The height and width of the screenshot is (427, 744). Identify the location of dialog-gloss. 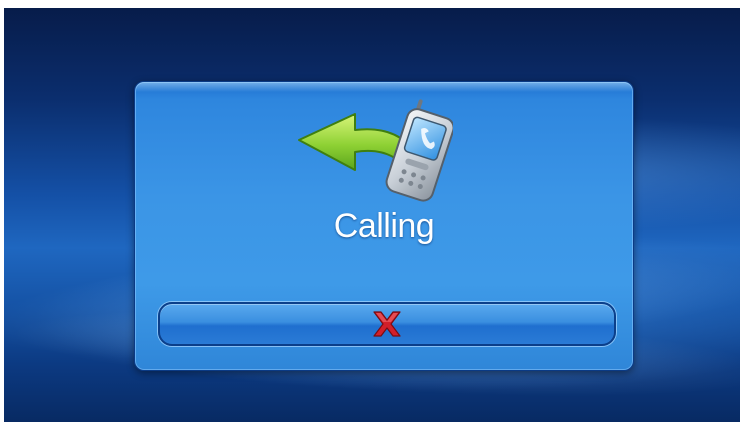
(384, 87).